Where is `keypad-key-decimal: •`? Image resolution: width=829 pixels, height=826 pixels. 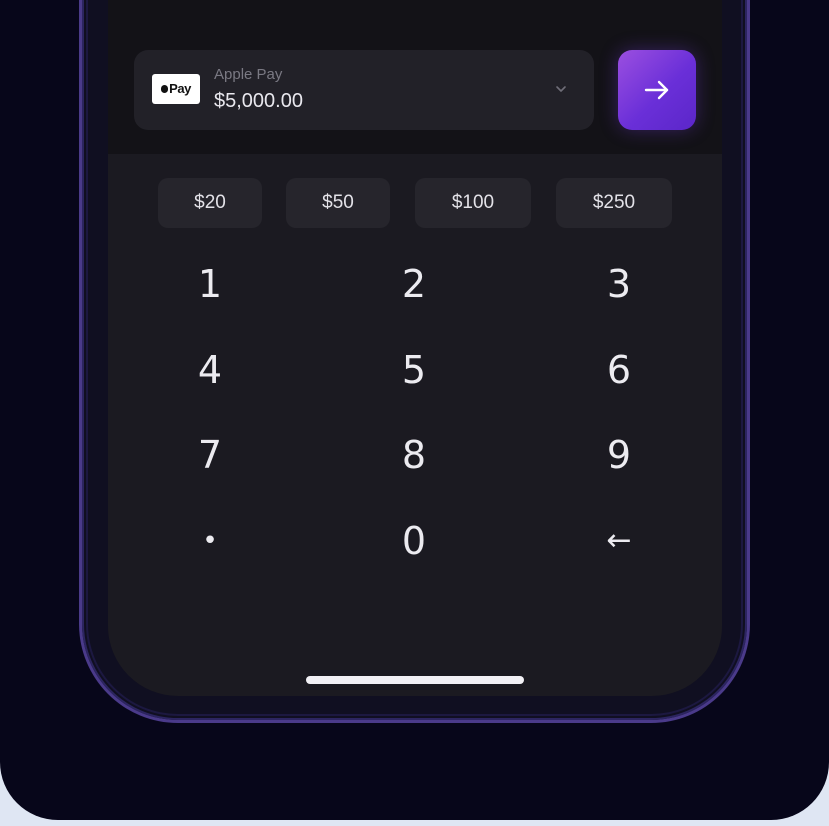
keypad-key-decimal: • is located at coordinates (210, 541).